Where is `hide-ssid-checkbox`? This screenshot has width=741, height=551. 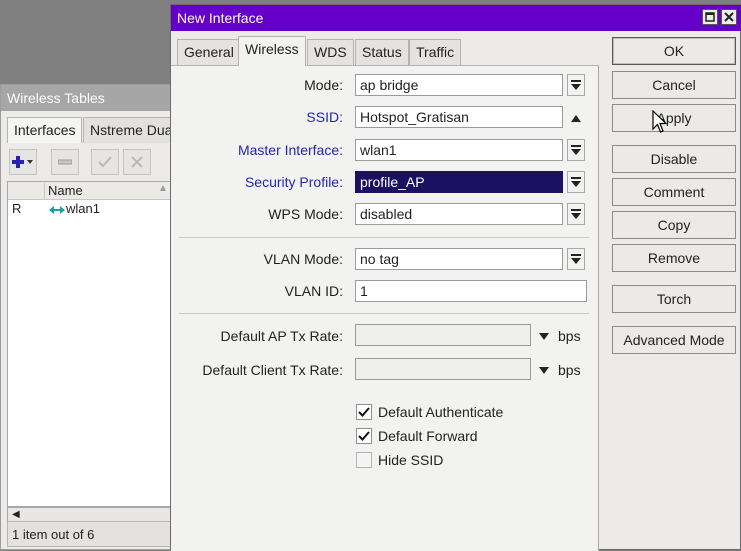 hide-ssid-checkbox is located at coordinates (364, 460).